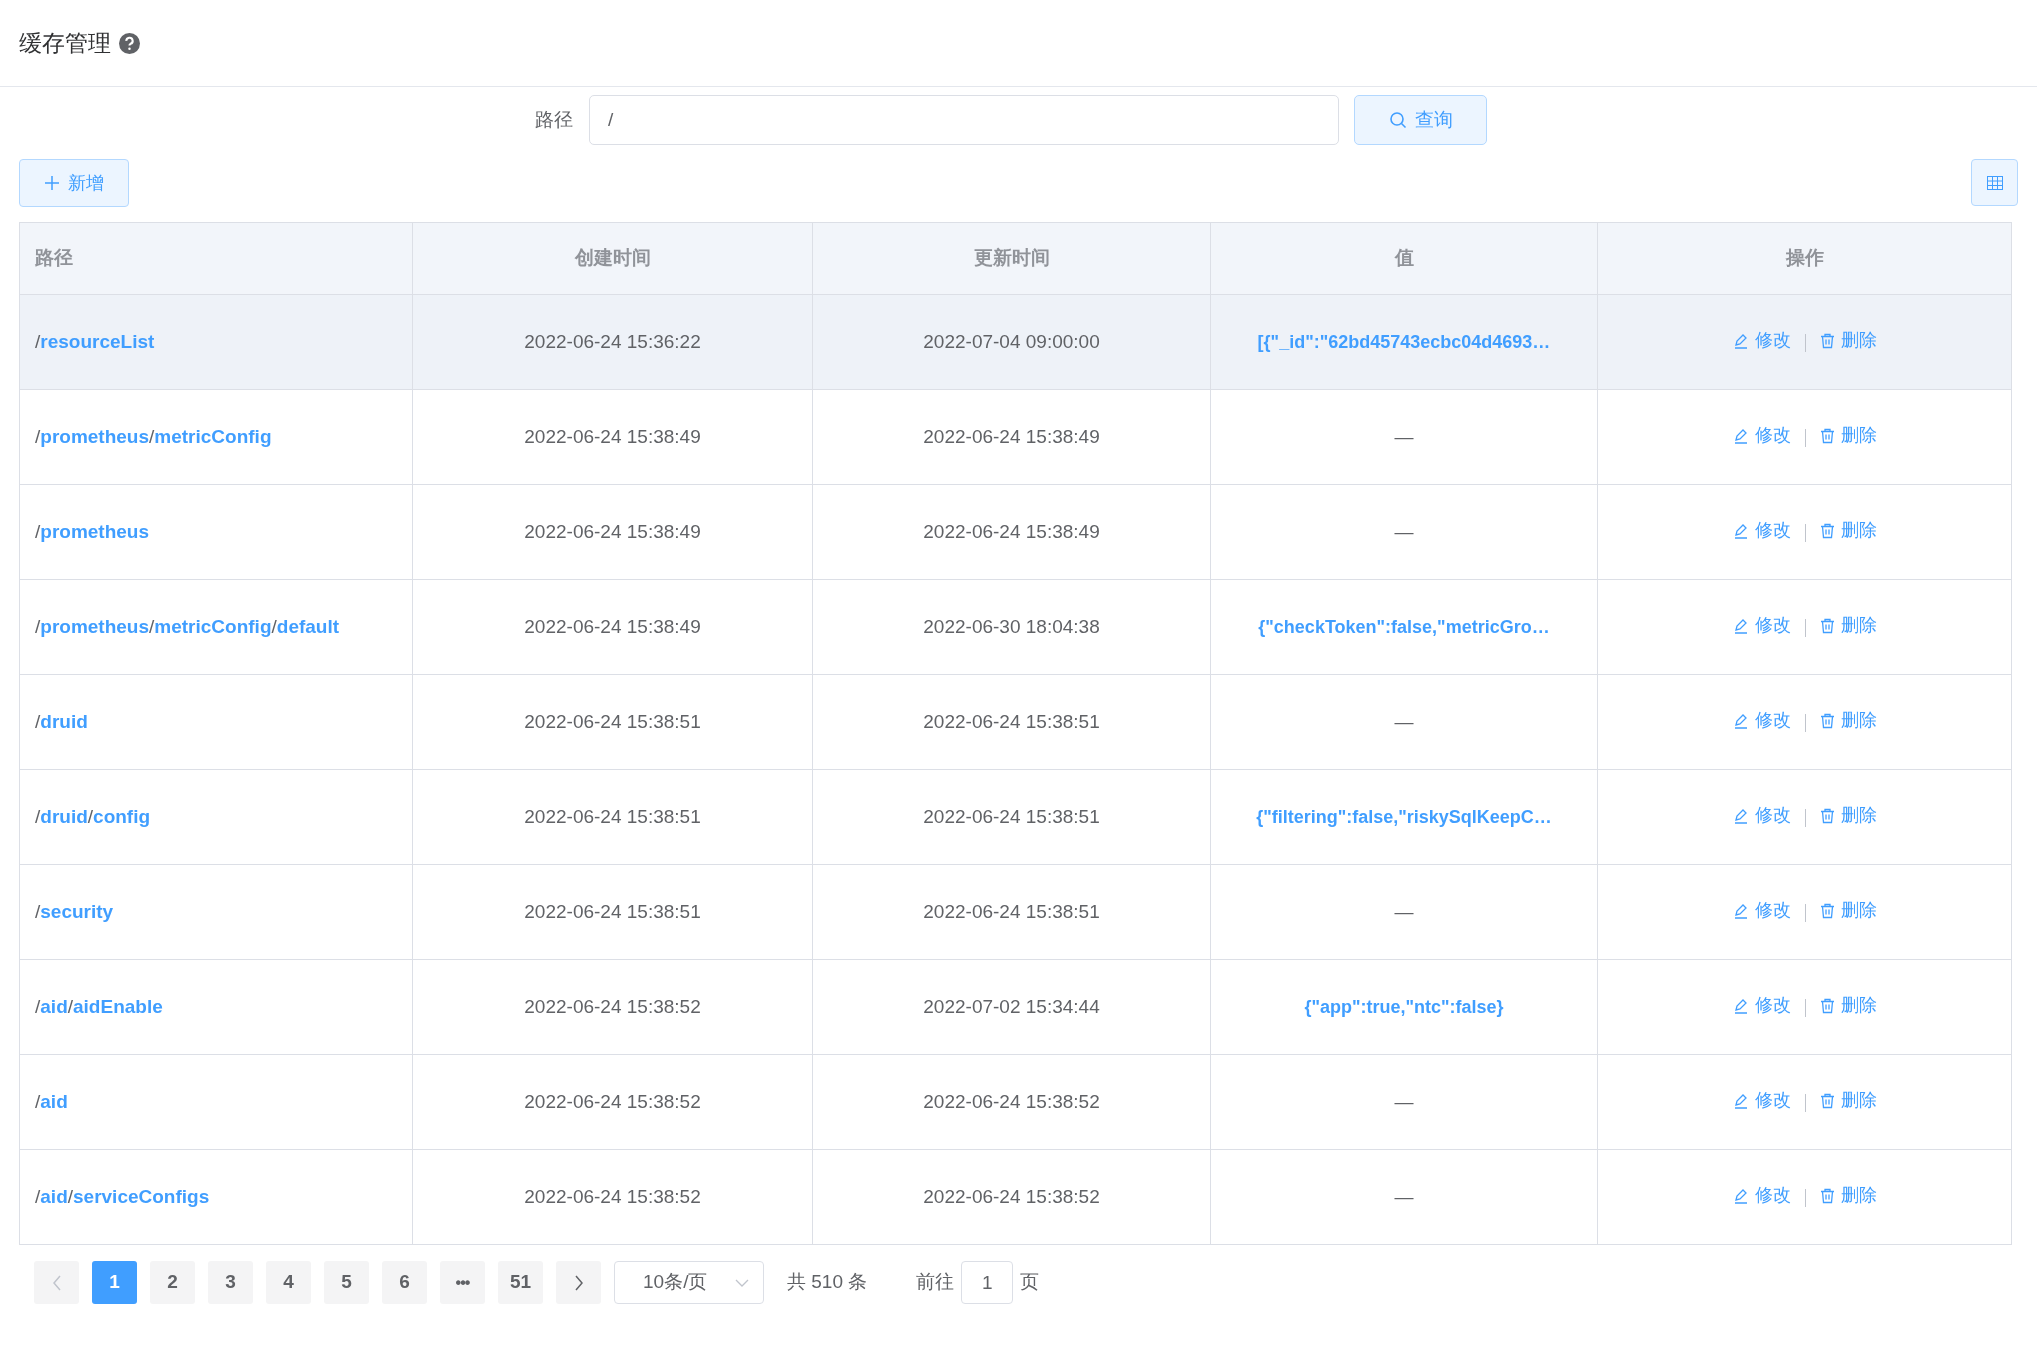 This screenshot has width=2037, height=1357. What do you see at coordinates (129, 43) in the screenshot?
I see `help-icon` at bounding box center [129, 43].